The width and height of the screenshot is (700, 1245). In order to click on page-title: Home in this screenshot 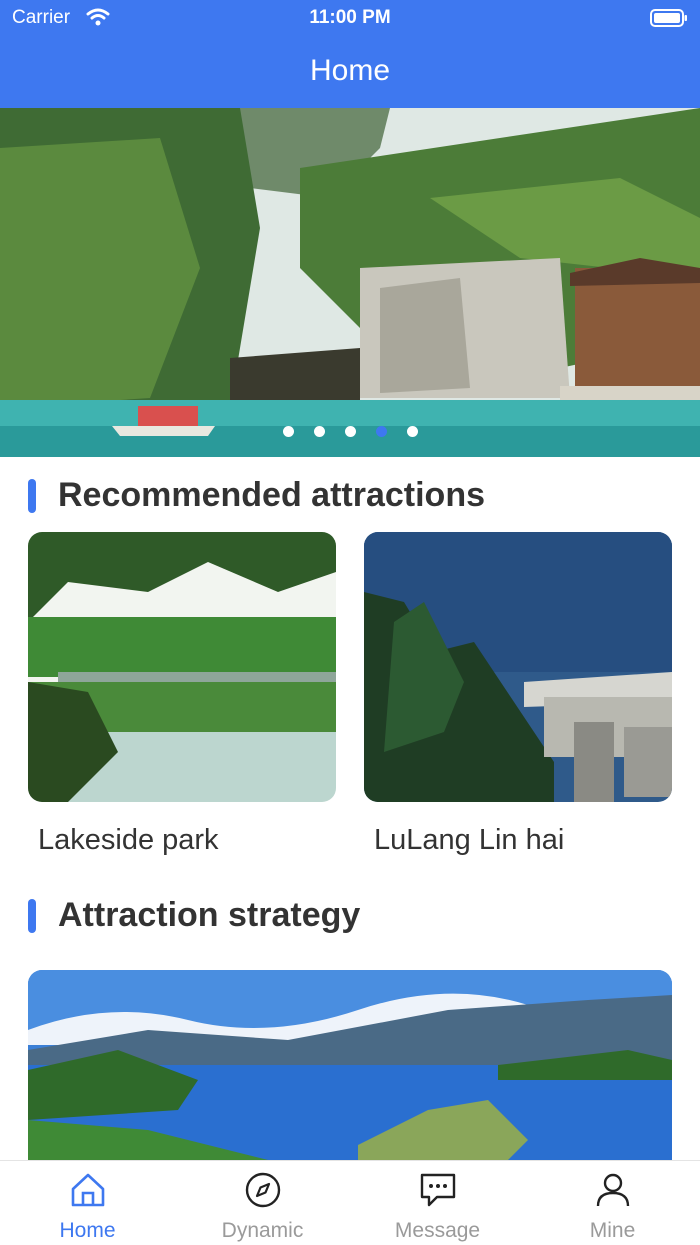, I will do `click(350, 70)`.